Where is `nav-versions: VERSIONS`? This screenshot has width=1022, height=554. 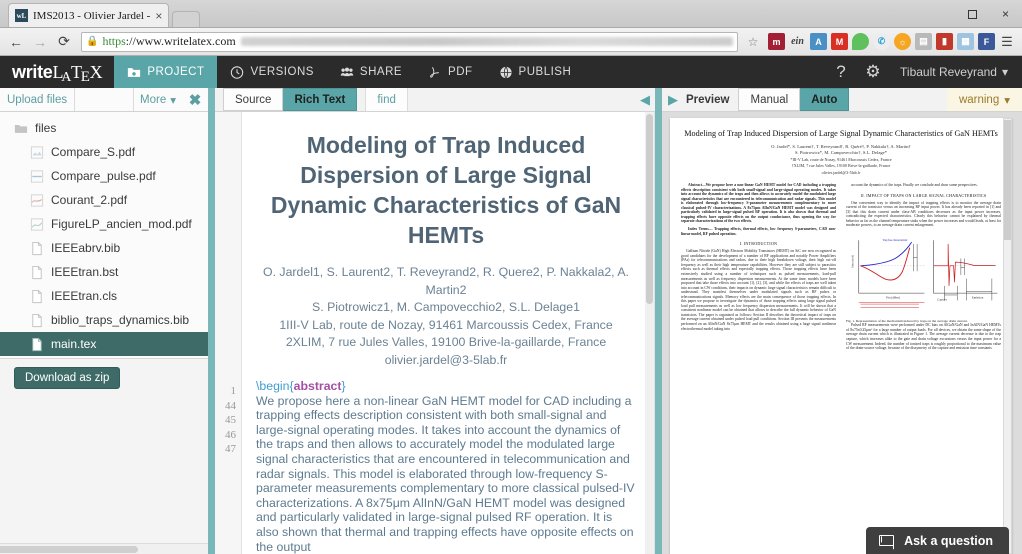
nav-versions: VERSIONS is located at coordinates (271, 72).